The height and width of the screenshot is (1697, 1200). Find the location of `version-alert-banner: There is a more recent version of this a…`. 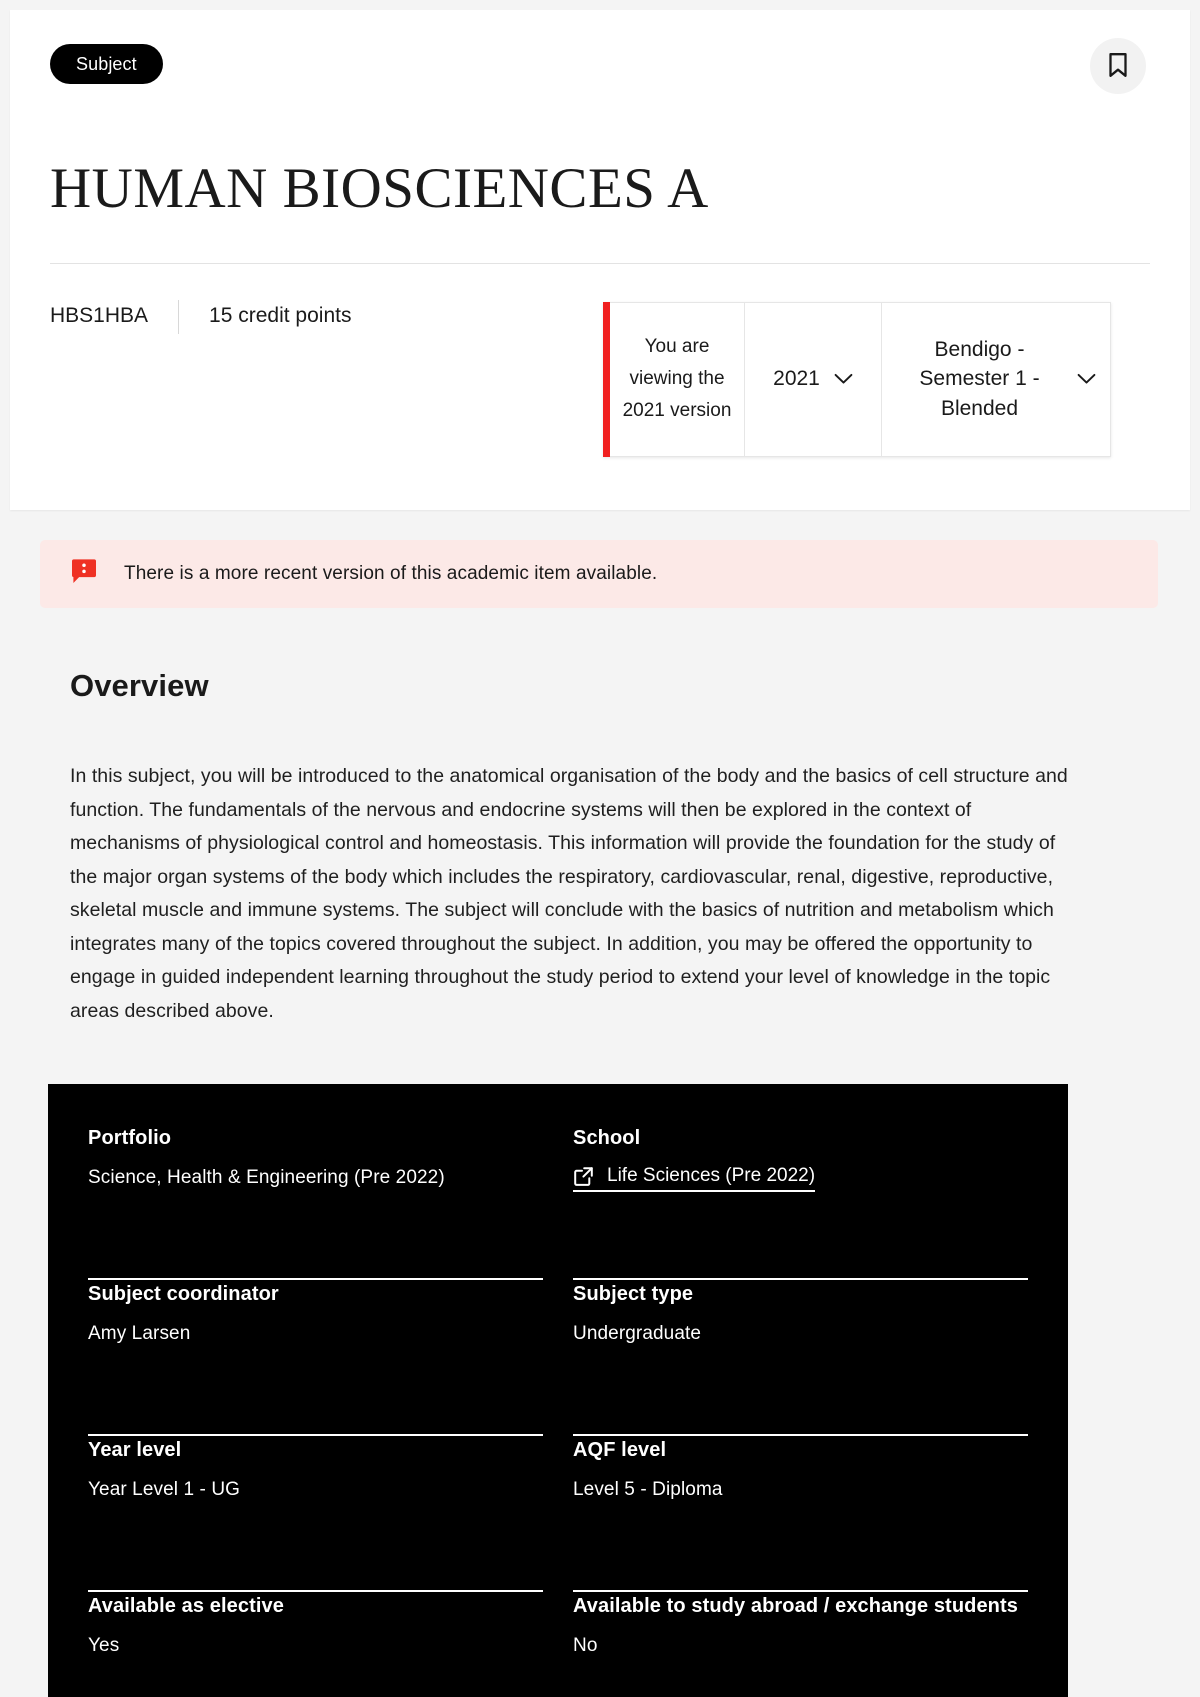

version-alert-banner: There is a more recent version of this a… is located at coordinates (599, 574).